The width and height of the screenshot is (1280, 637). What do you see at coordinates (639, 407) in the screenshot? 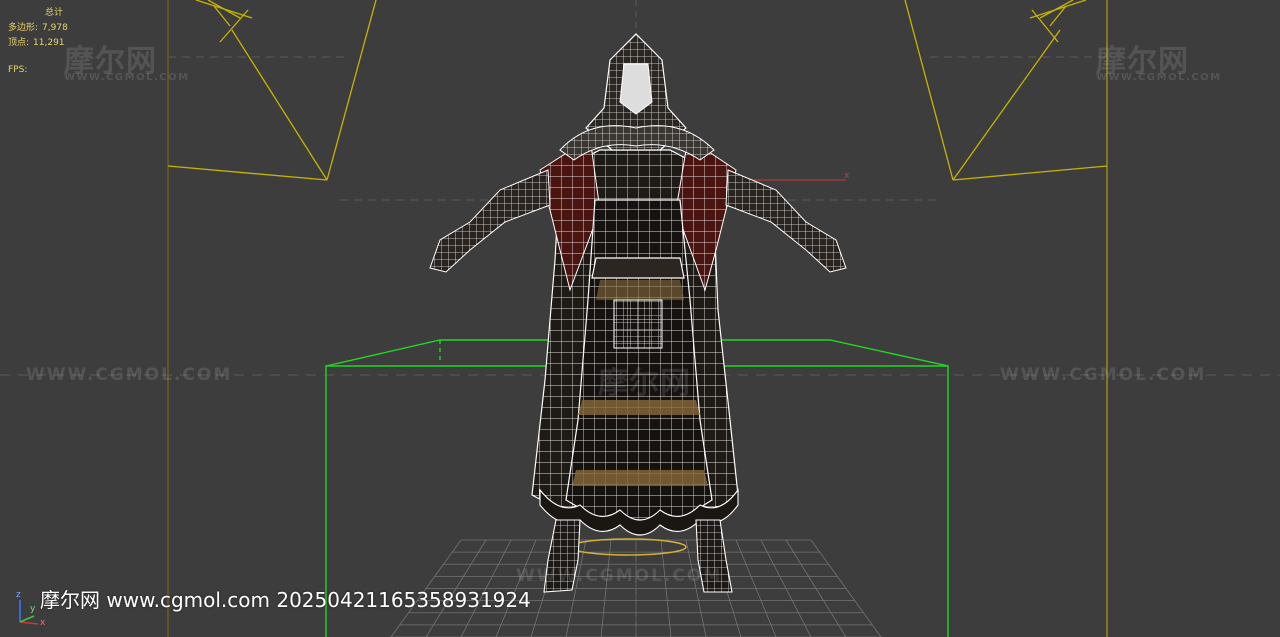
I see `robe-trim` at bounding box center [639, 407].